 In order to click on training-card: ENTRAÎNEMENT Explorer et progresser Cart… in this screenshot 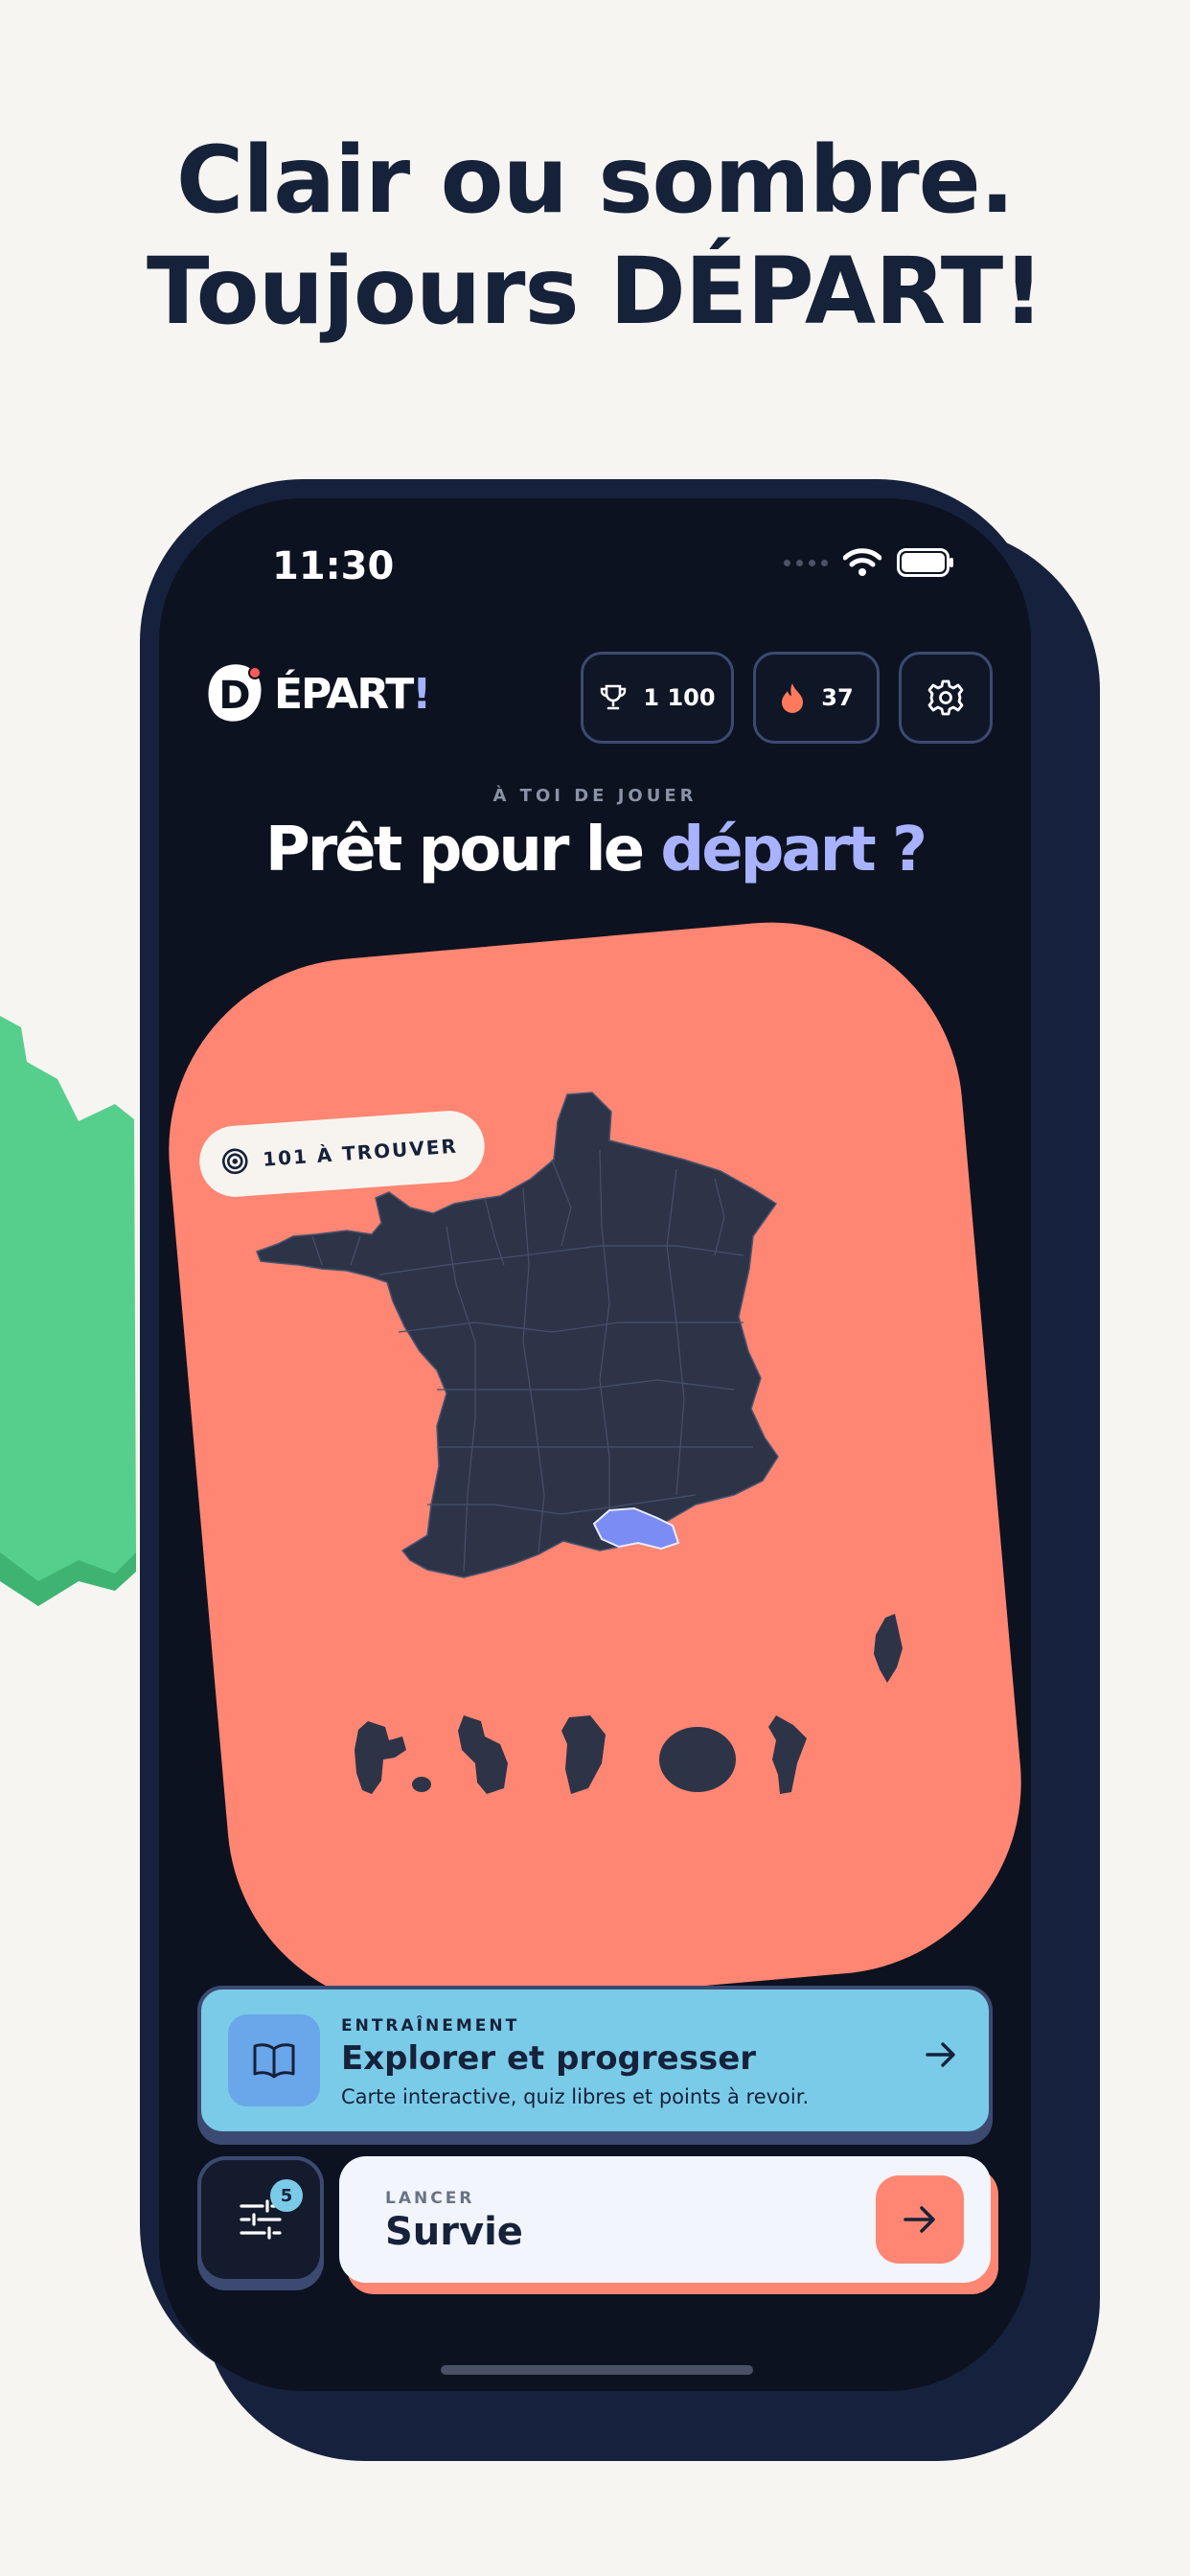, I will do `click(595, 2060)`.